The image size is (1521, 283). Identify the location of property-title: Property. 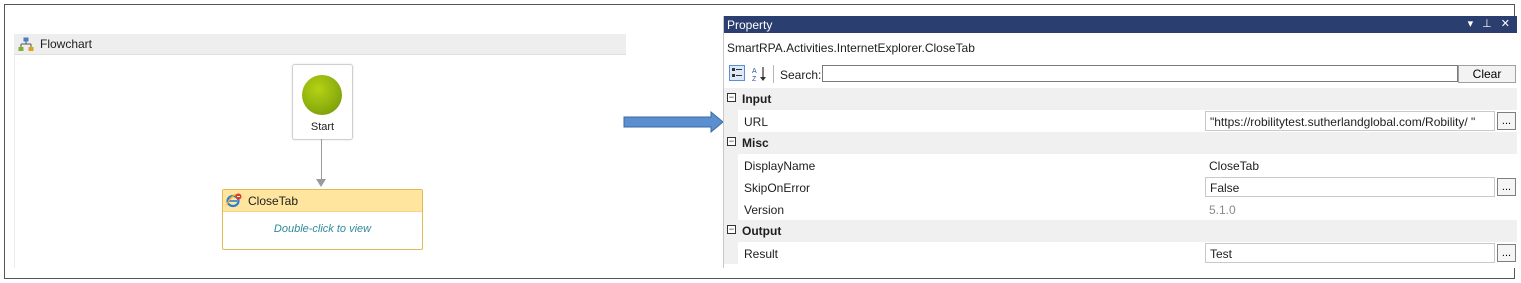
(750, 25).